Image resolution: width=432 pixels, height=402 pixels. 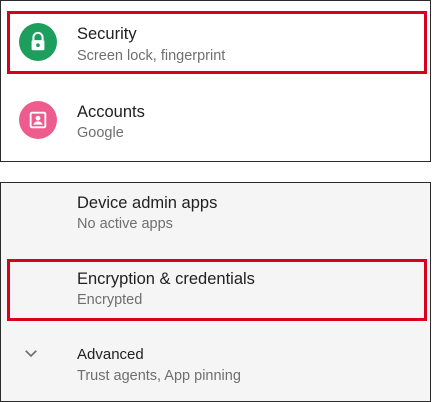 What do you see at coordinates (107, 34) in the screenshot?
I see `settings-item-title: Security` at bounding box center [107, 34].